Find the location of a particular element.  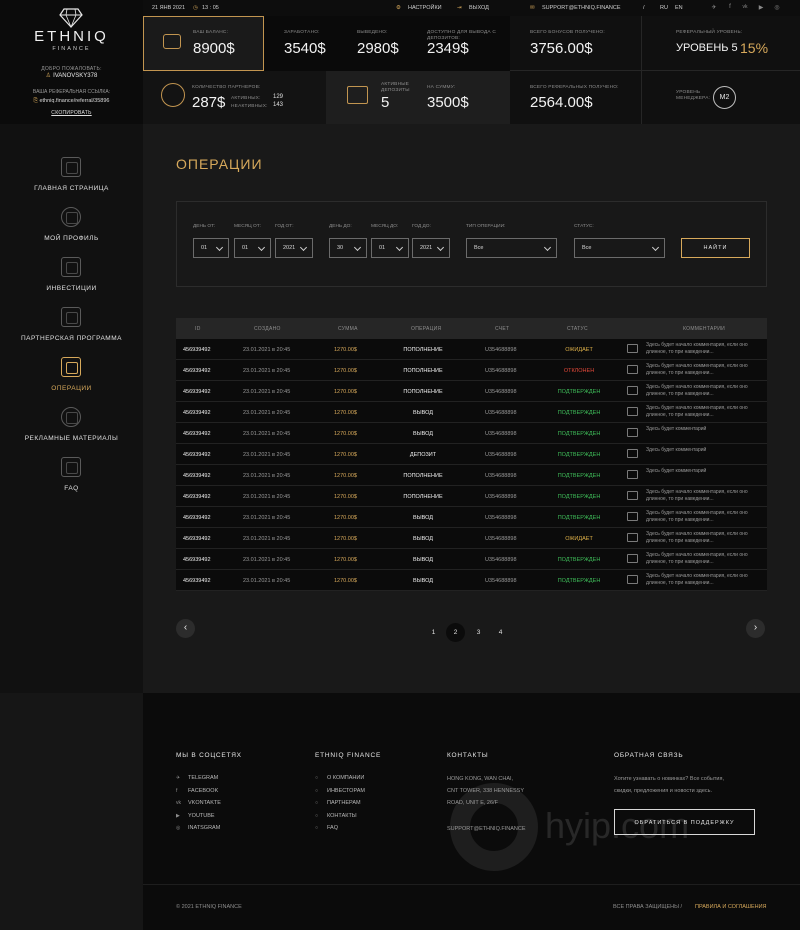

nav-item-partners: ПАРТНЕРСКАЯ ПРОГРАММА is located at coordinates (71, 331).